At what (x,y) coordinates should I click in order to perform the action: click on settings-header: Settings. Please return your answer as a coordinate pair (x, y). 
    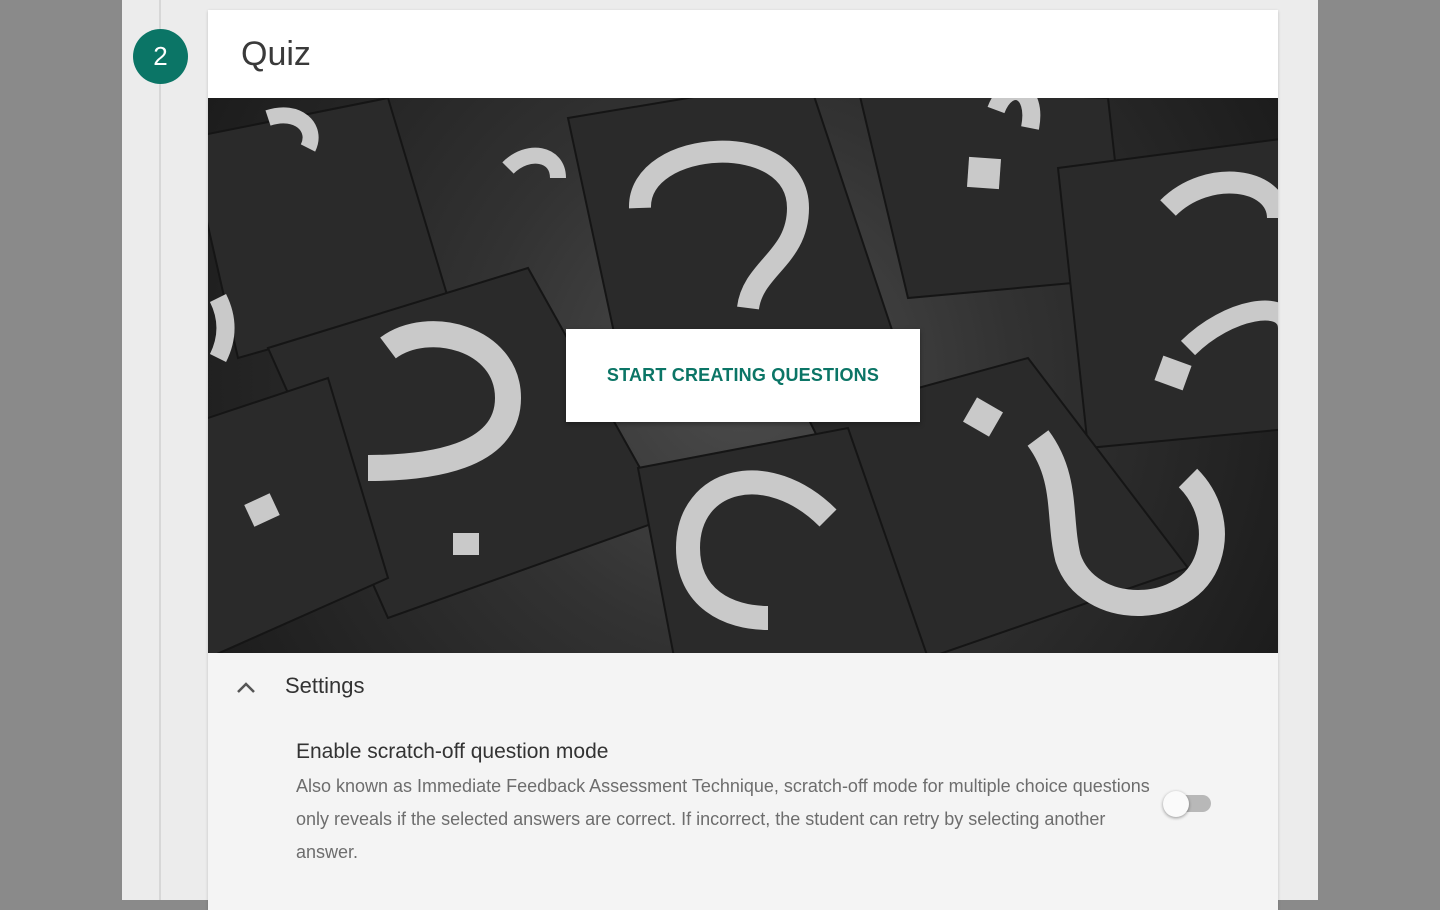
    Looking at the image, I should click on (743, 686).